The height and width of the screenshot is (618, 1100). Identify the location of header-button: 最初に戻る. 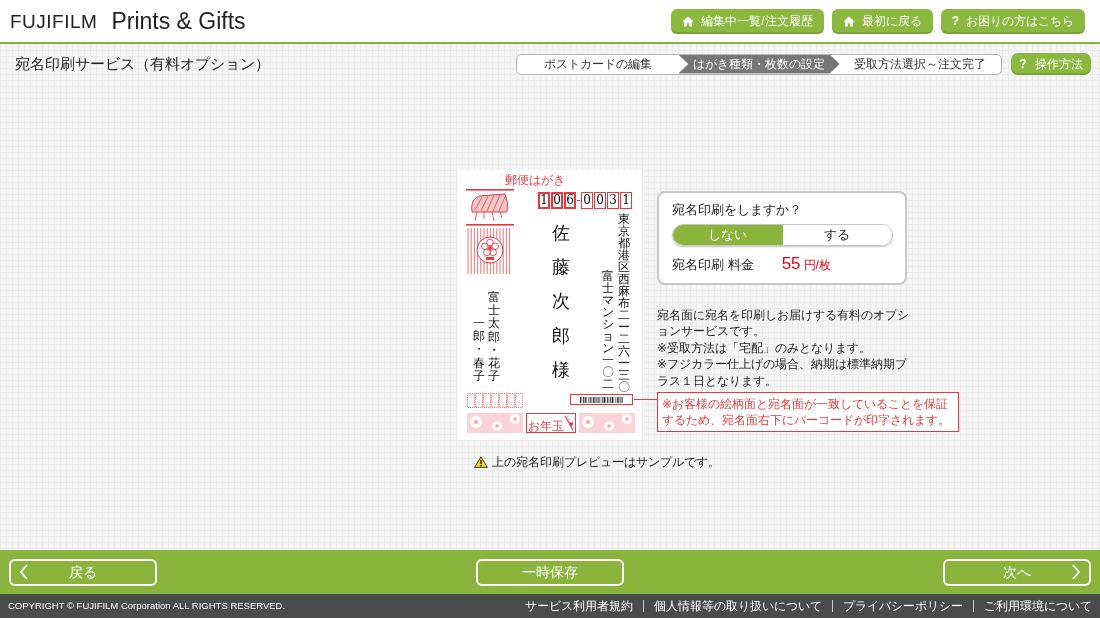
(882, 21).